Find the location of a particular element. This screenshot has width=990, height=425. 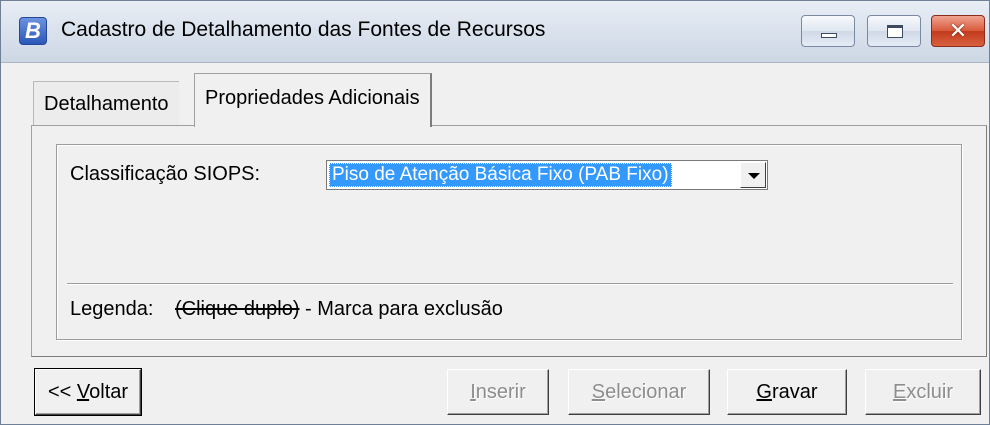

tab-propriedades-adicionais: Propriedades Adicionais is located at coordinates (313, 100).